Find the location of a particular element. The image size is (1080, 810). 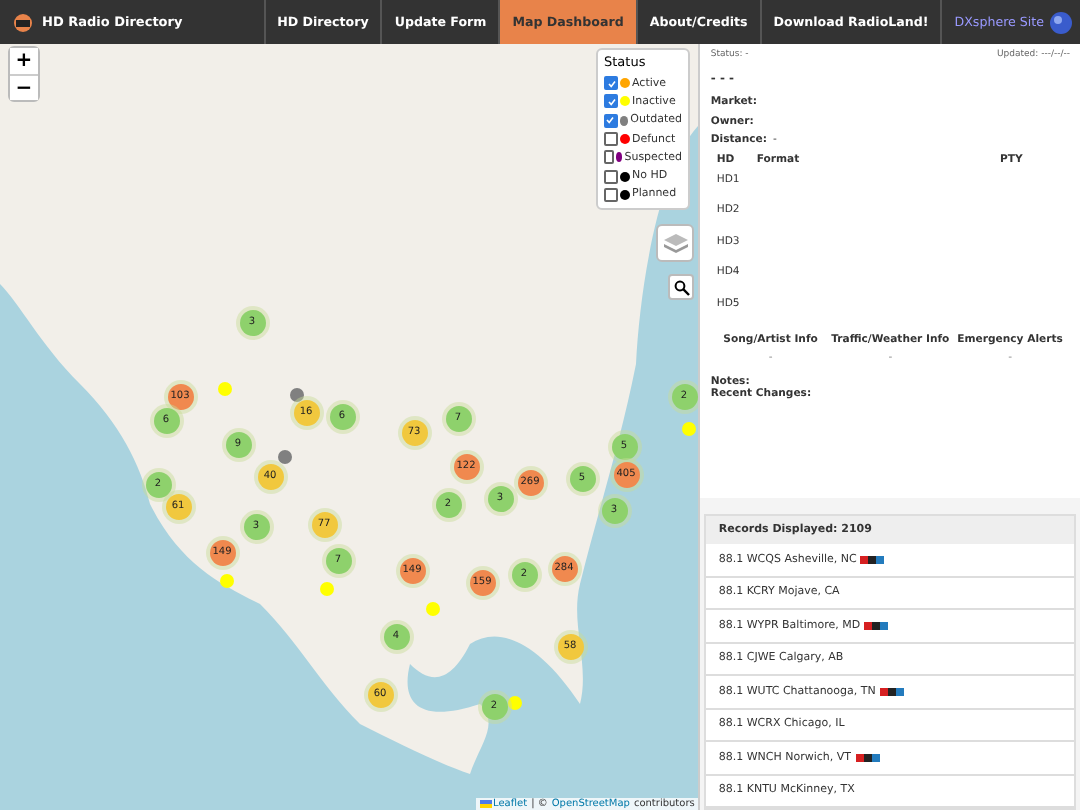

search-icon is located at coordinates (681, 287).